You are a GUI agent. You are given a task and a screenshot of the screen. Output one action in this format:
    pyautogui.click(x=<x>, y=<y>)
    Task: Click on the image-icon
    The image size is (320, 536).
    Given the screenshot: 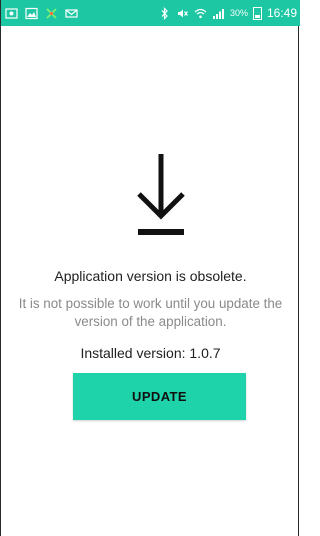 What is the action you would take?
    pyautogui.click(x=31, y=13)
    